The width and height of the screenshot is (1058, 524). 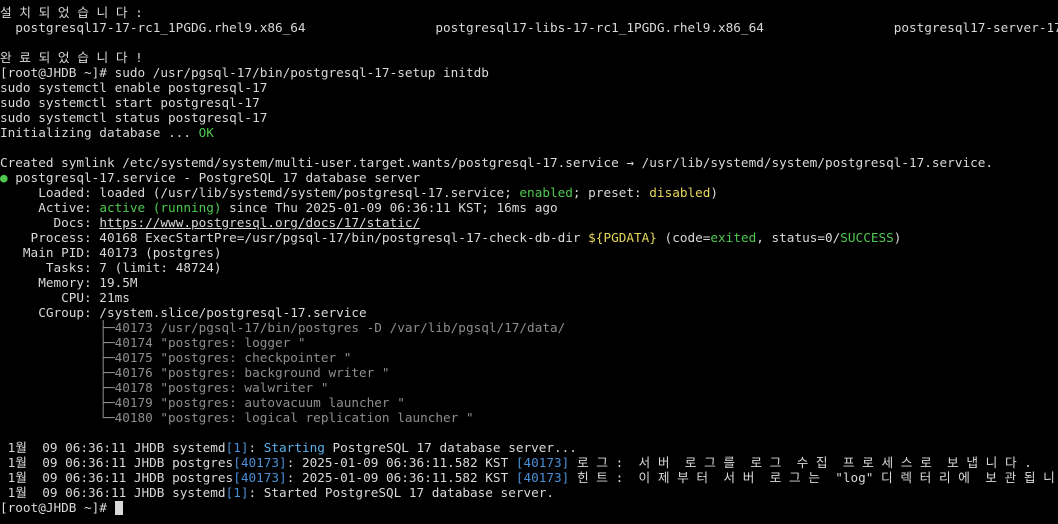 What do you see at coordinates (683, 237) in the screenshot?
I see `terminal-text-segment: (code=` at bounding box center [683, 237].